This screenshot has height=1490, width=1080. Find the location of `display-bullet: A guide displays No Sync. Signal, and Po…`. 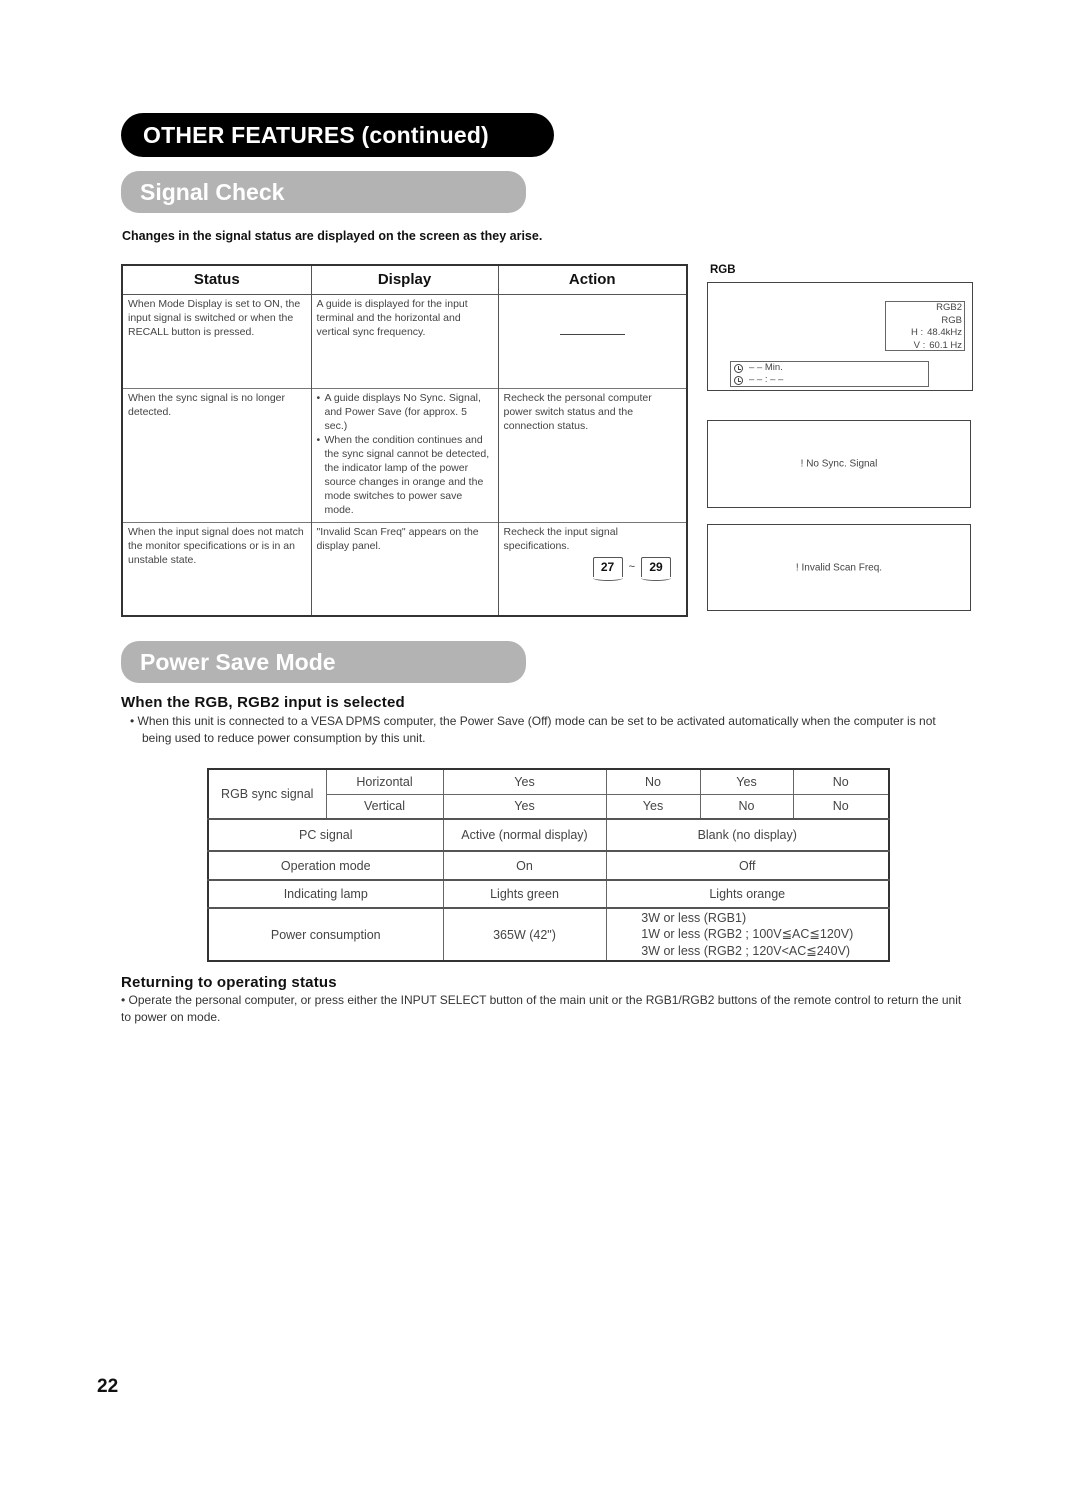

display-bullet: A guide displays No Sync. Signal, and Po… is located at coordinates (405, 412).